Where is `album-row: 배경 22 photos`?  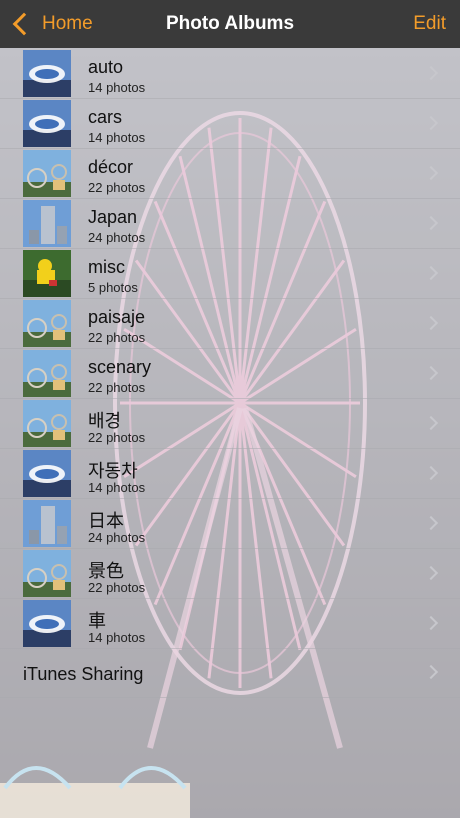
album-row: 배경 22 photos is located at coordinates (230, 424).